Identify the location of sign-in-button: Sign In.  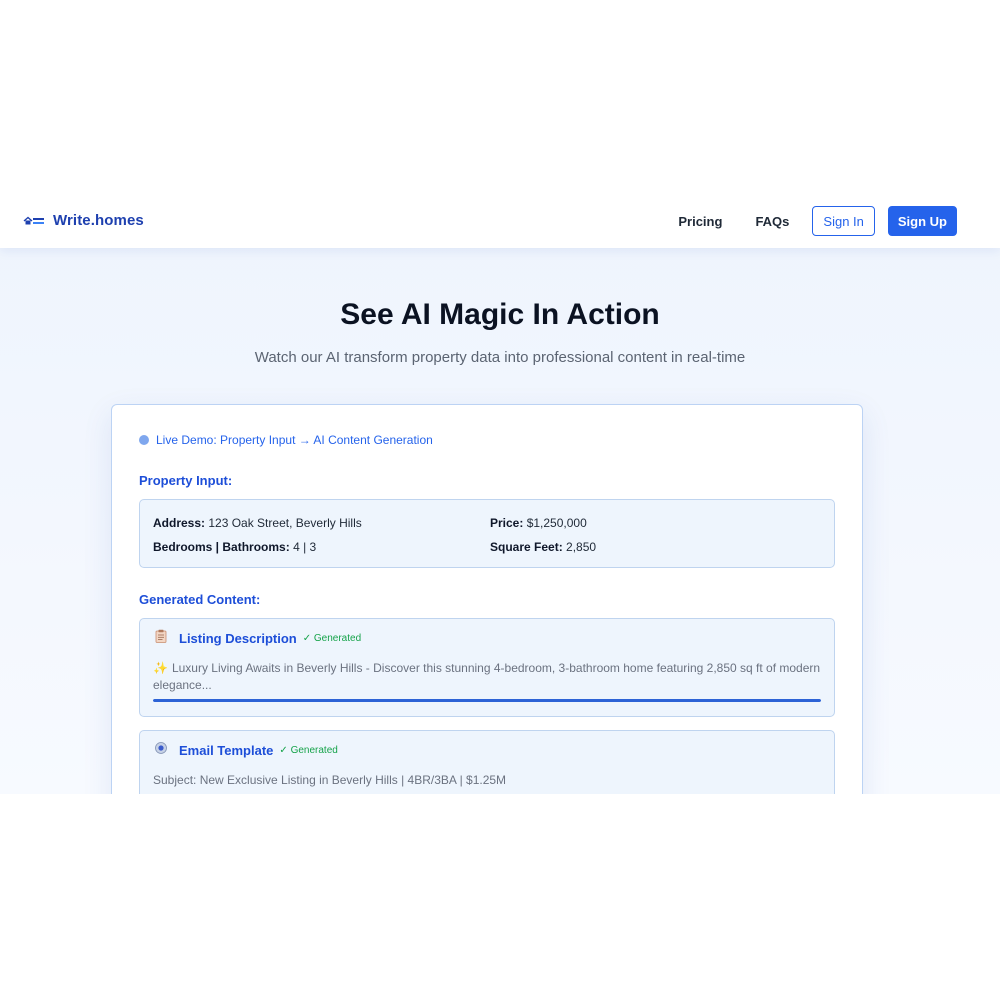
(843, 221).